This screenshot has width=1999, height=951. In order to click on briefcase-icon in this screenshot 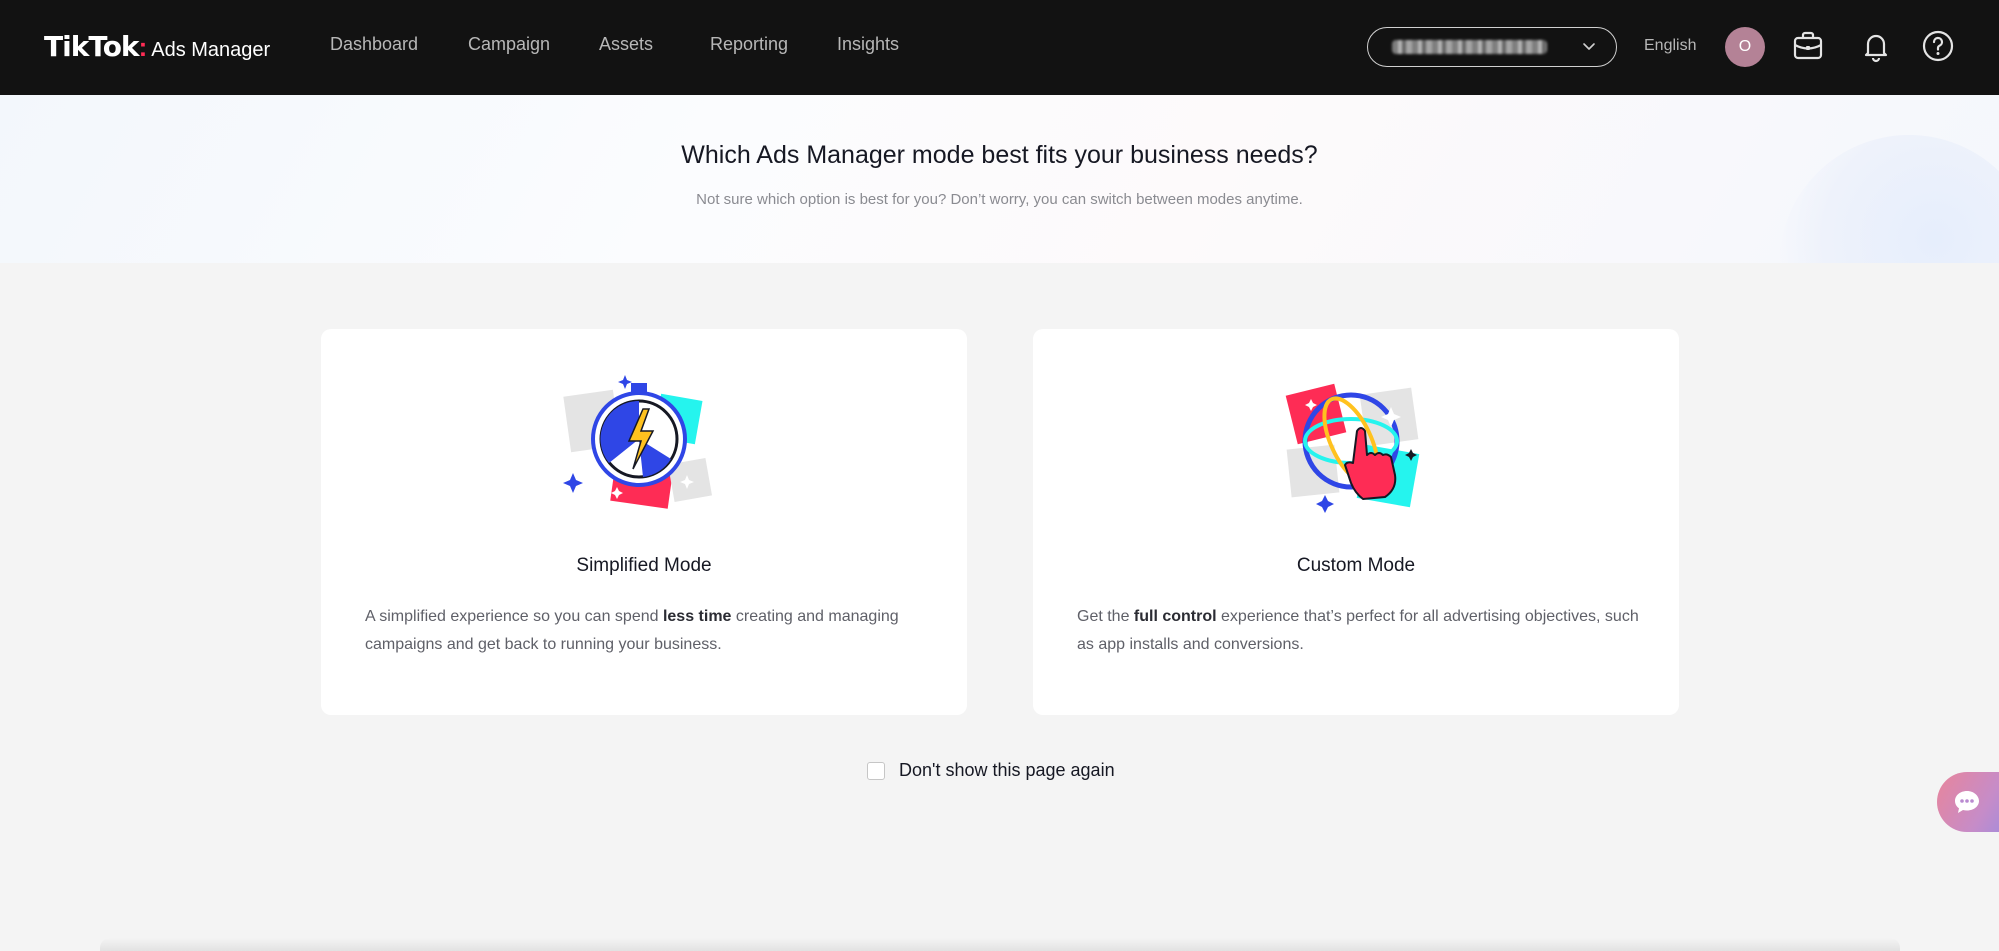, I will do `click(1808, 46)`.